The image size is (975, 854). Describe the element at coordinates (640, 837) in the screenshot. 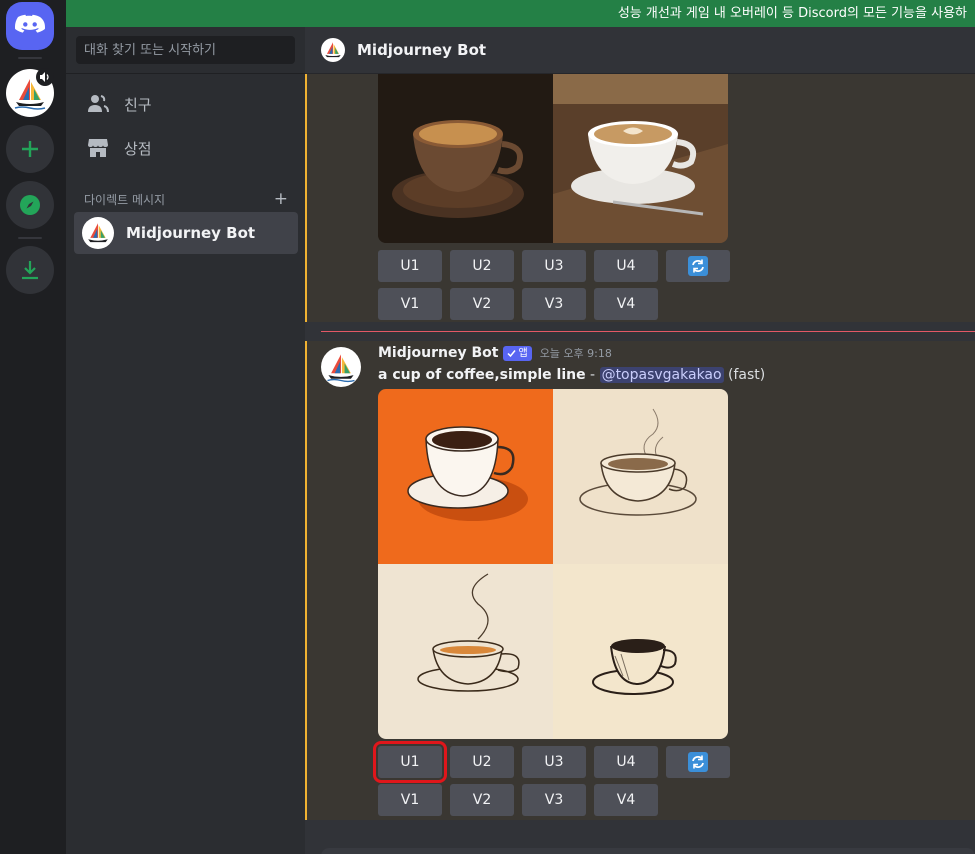

I see `composer-area` at that location.